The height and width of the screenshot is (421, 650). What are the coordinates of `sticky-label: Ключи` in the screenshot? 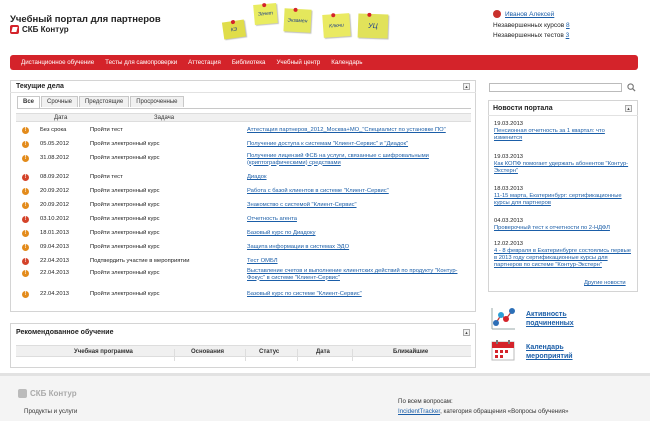 It's located at (336, 25).